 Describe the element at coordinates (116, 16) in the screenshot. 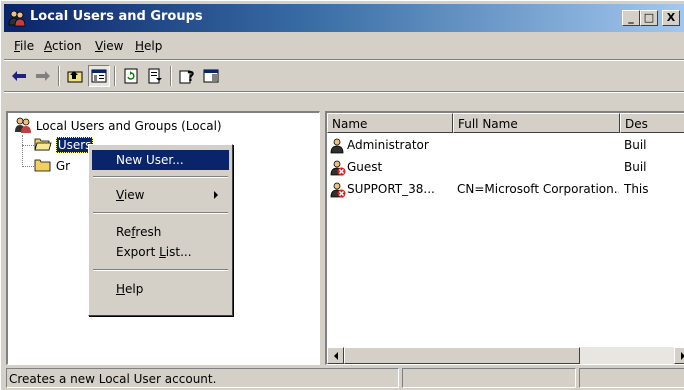

I see `window-title: Local Users and Groups` at that location.